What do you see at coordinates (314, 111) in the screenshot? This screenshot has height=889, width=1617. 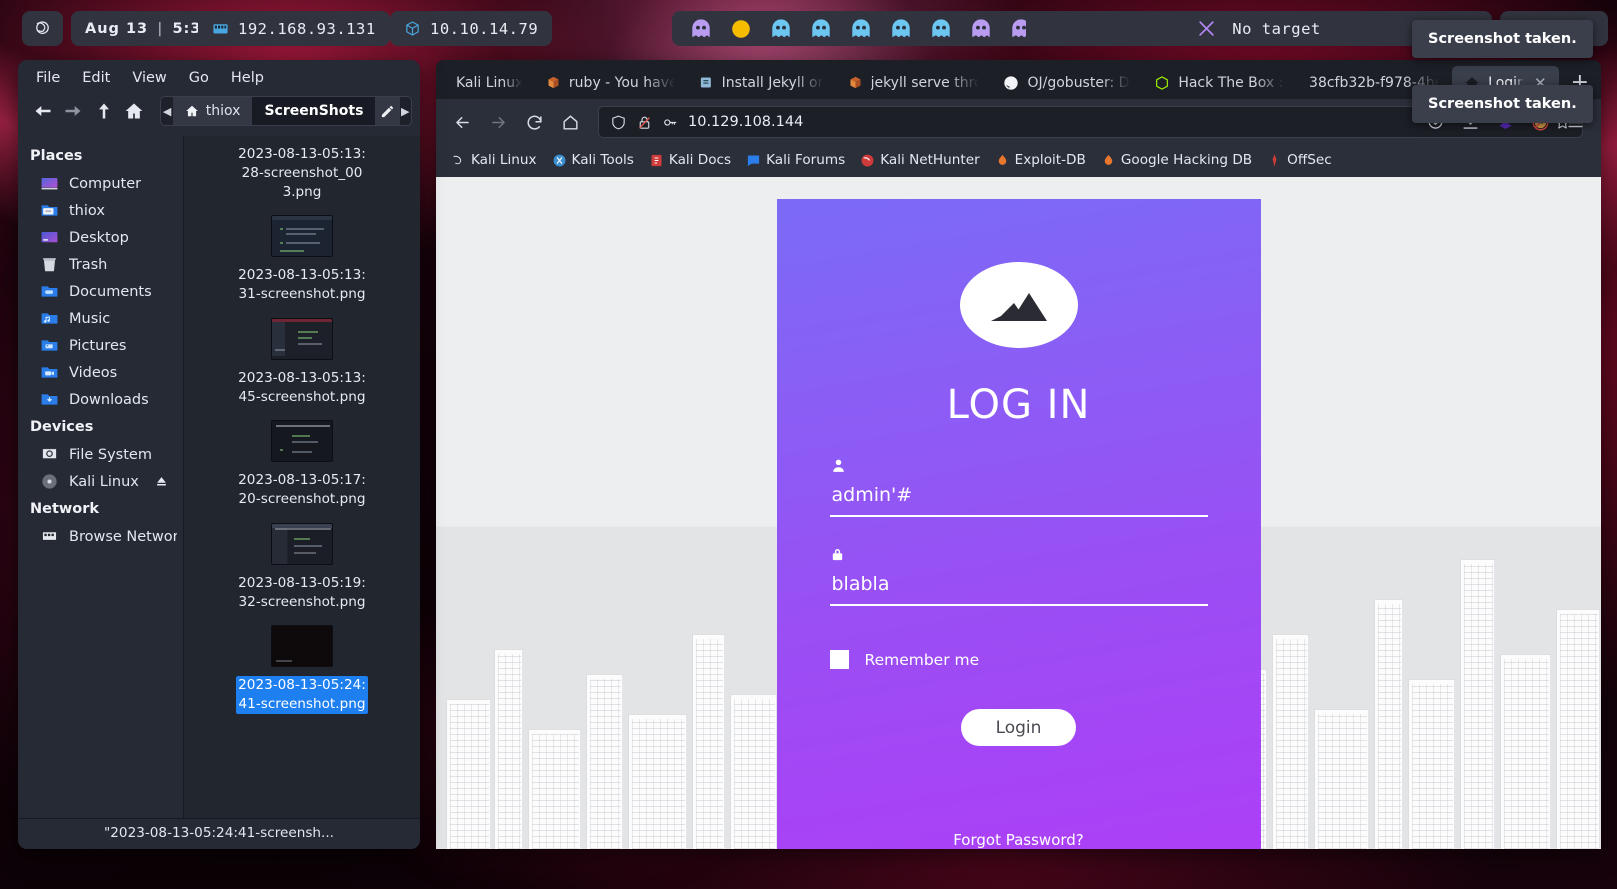 I see `breadcrumb-current: ScreenShots` at bounding box center [314, 111].